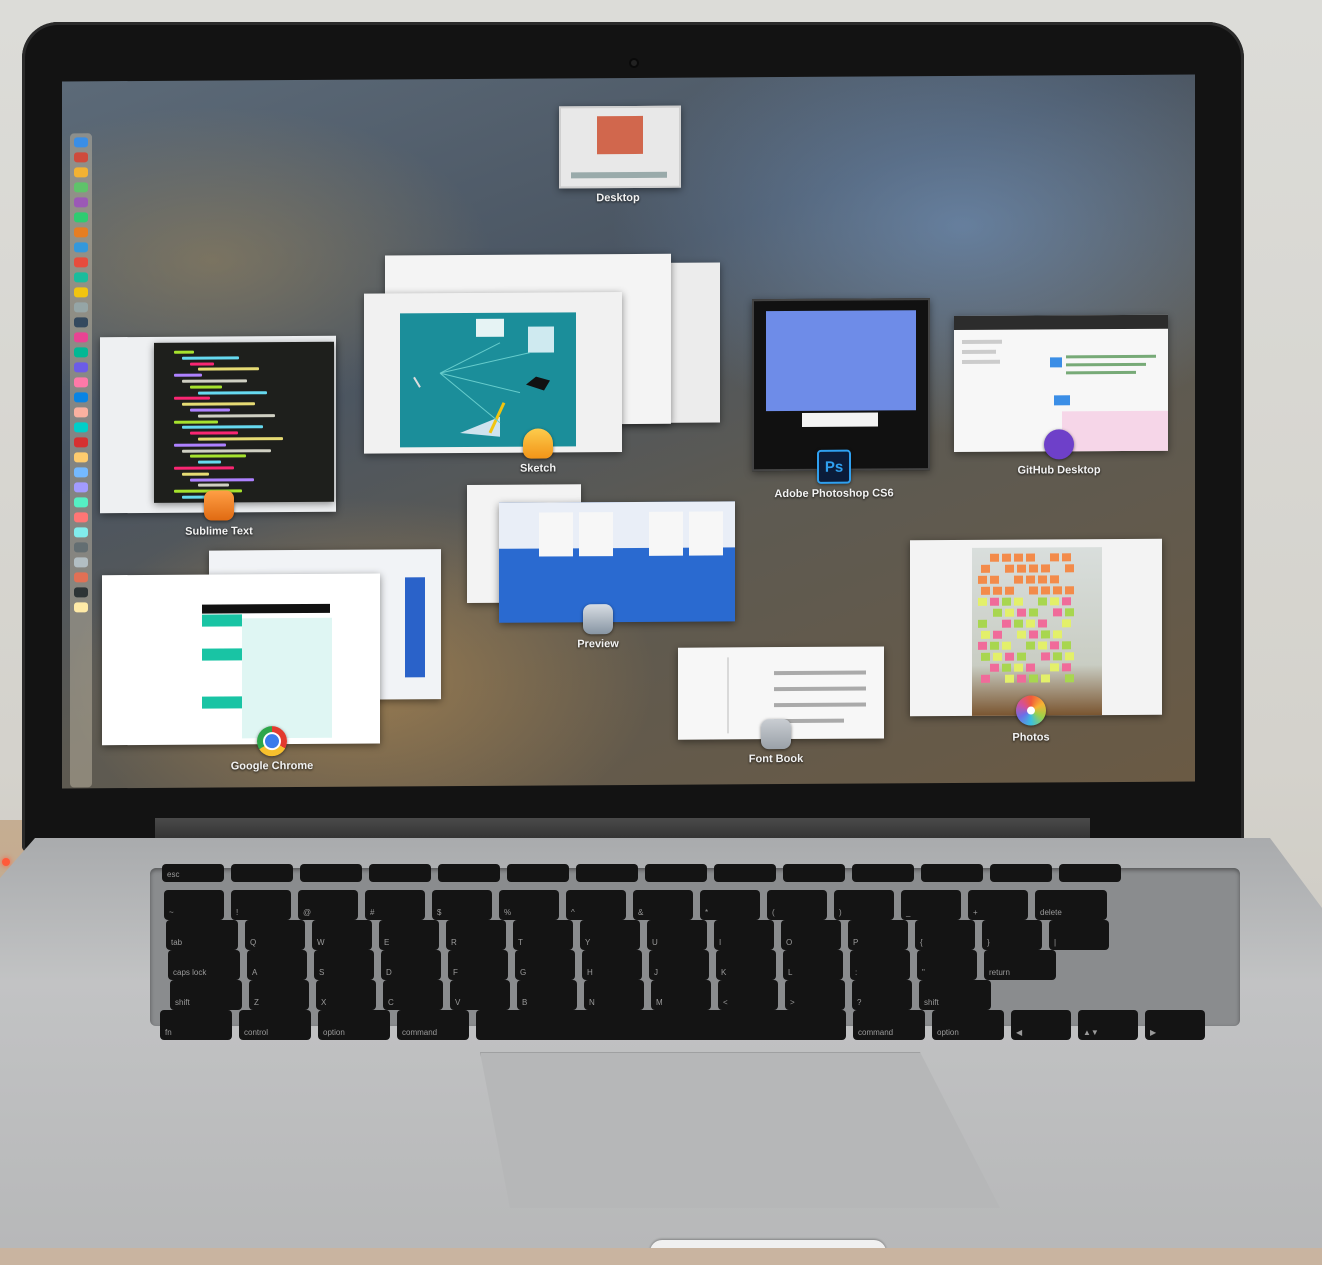  Describe the element at coordinates (411, 965) in the screenshot. I see `key: D` at that location.